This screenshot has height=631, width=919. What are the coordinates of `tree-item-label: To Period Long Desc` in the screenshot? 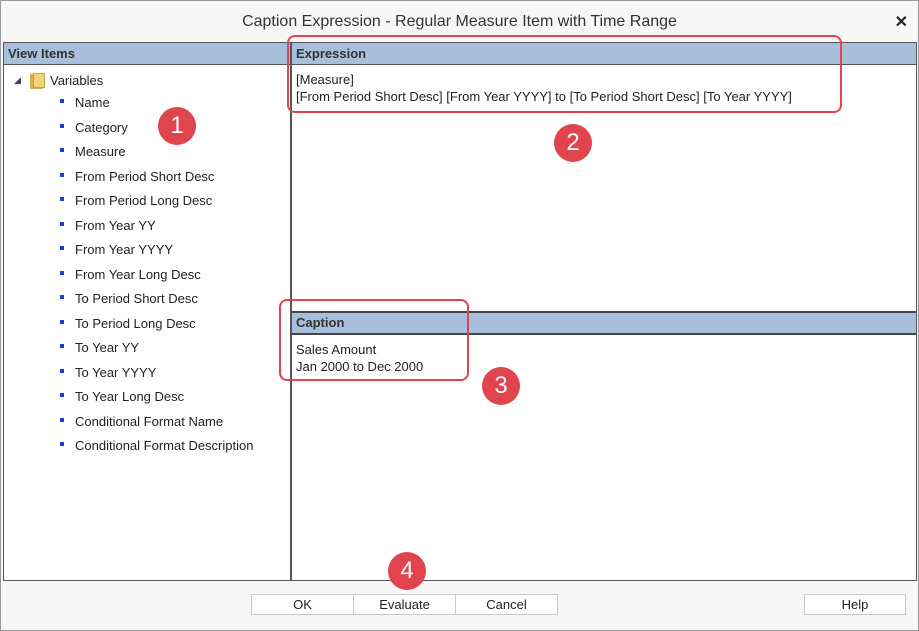 It's located at (135, 323).